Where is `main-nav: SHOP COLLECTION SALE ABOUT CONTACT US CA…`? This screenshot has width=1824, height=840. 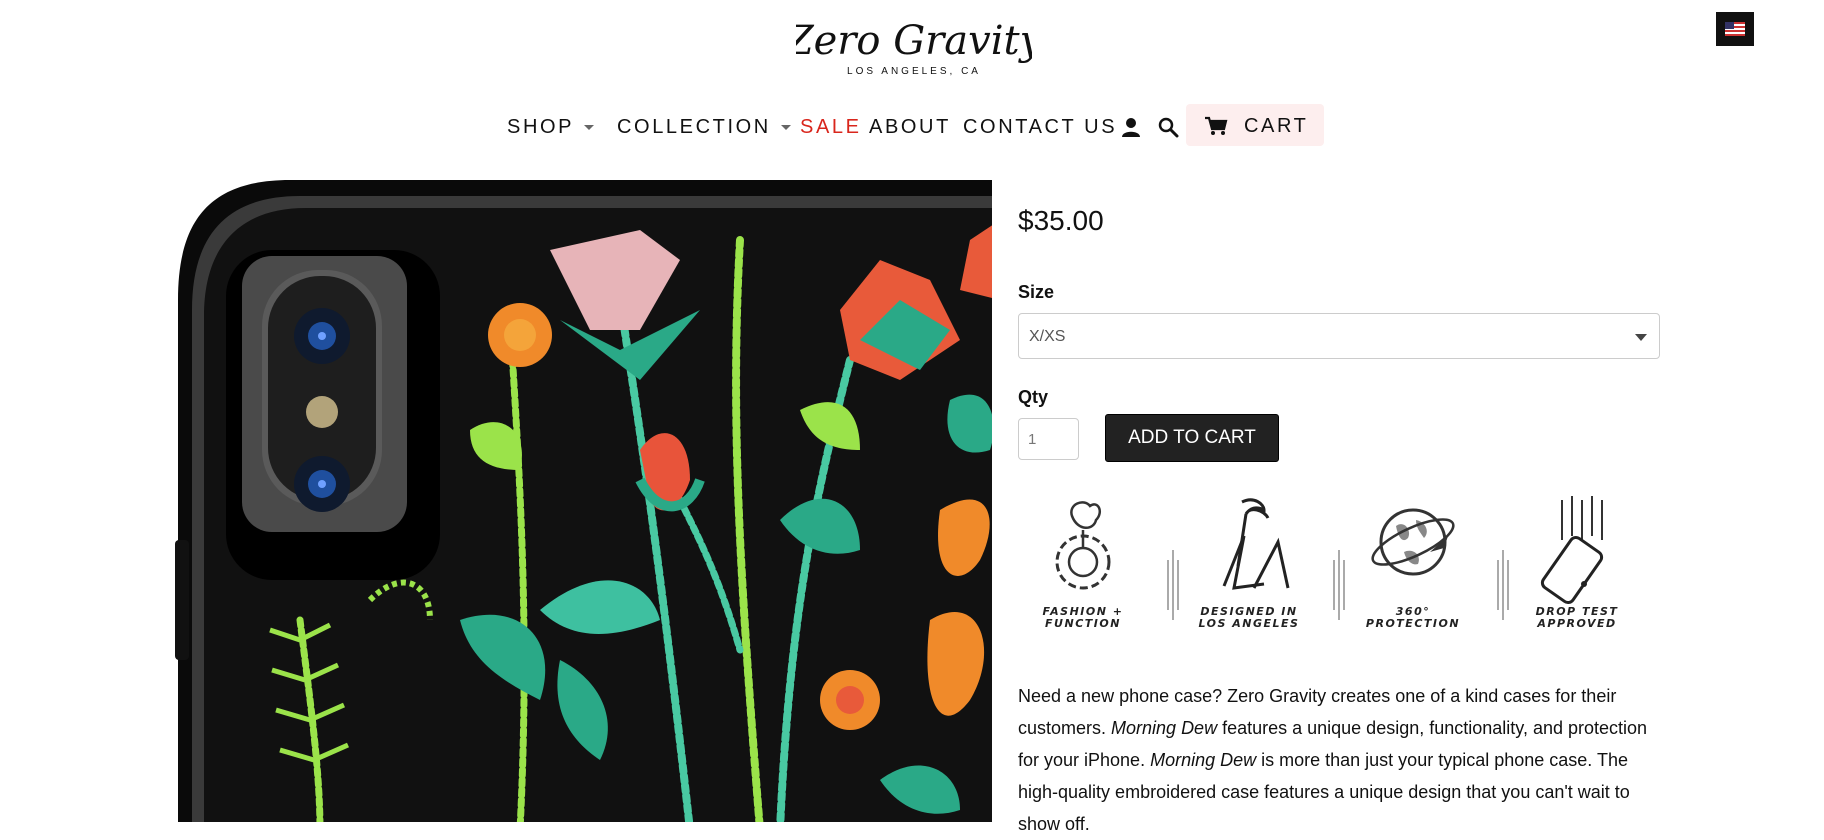
main-nav: SHOP COLLECTION SALE ABOUT CONTACT US CA… is located at coordinates (912, 126).